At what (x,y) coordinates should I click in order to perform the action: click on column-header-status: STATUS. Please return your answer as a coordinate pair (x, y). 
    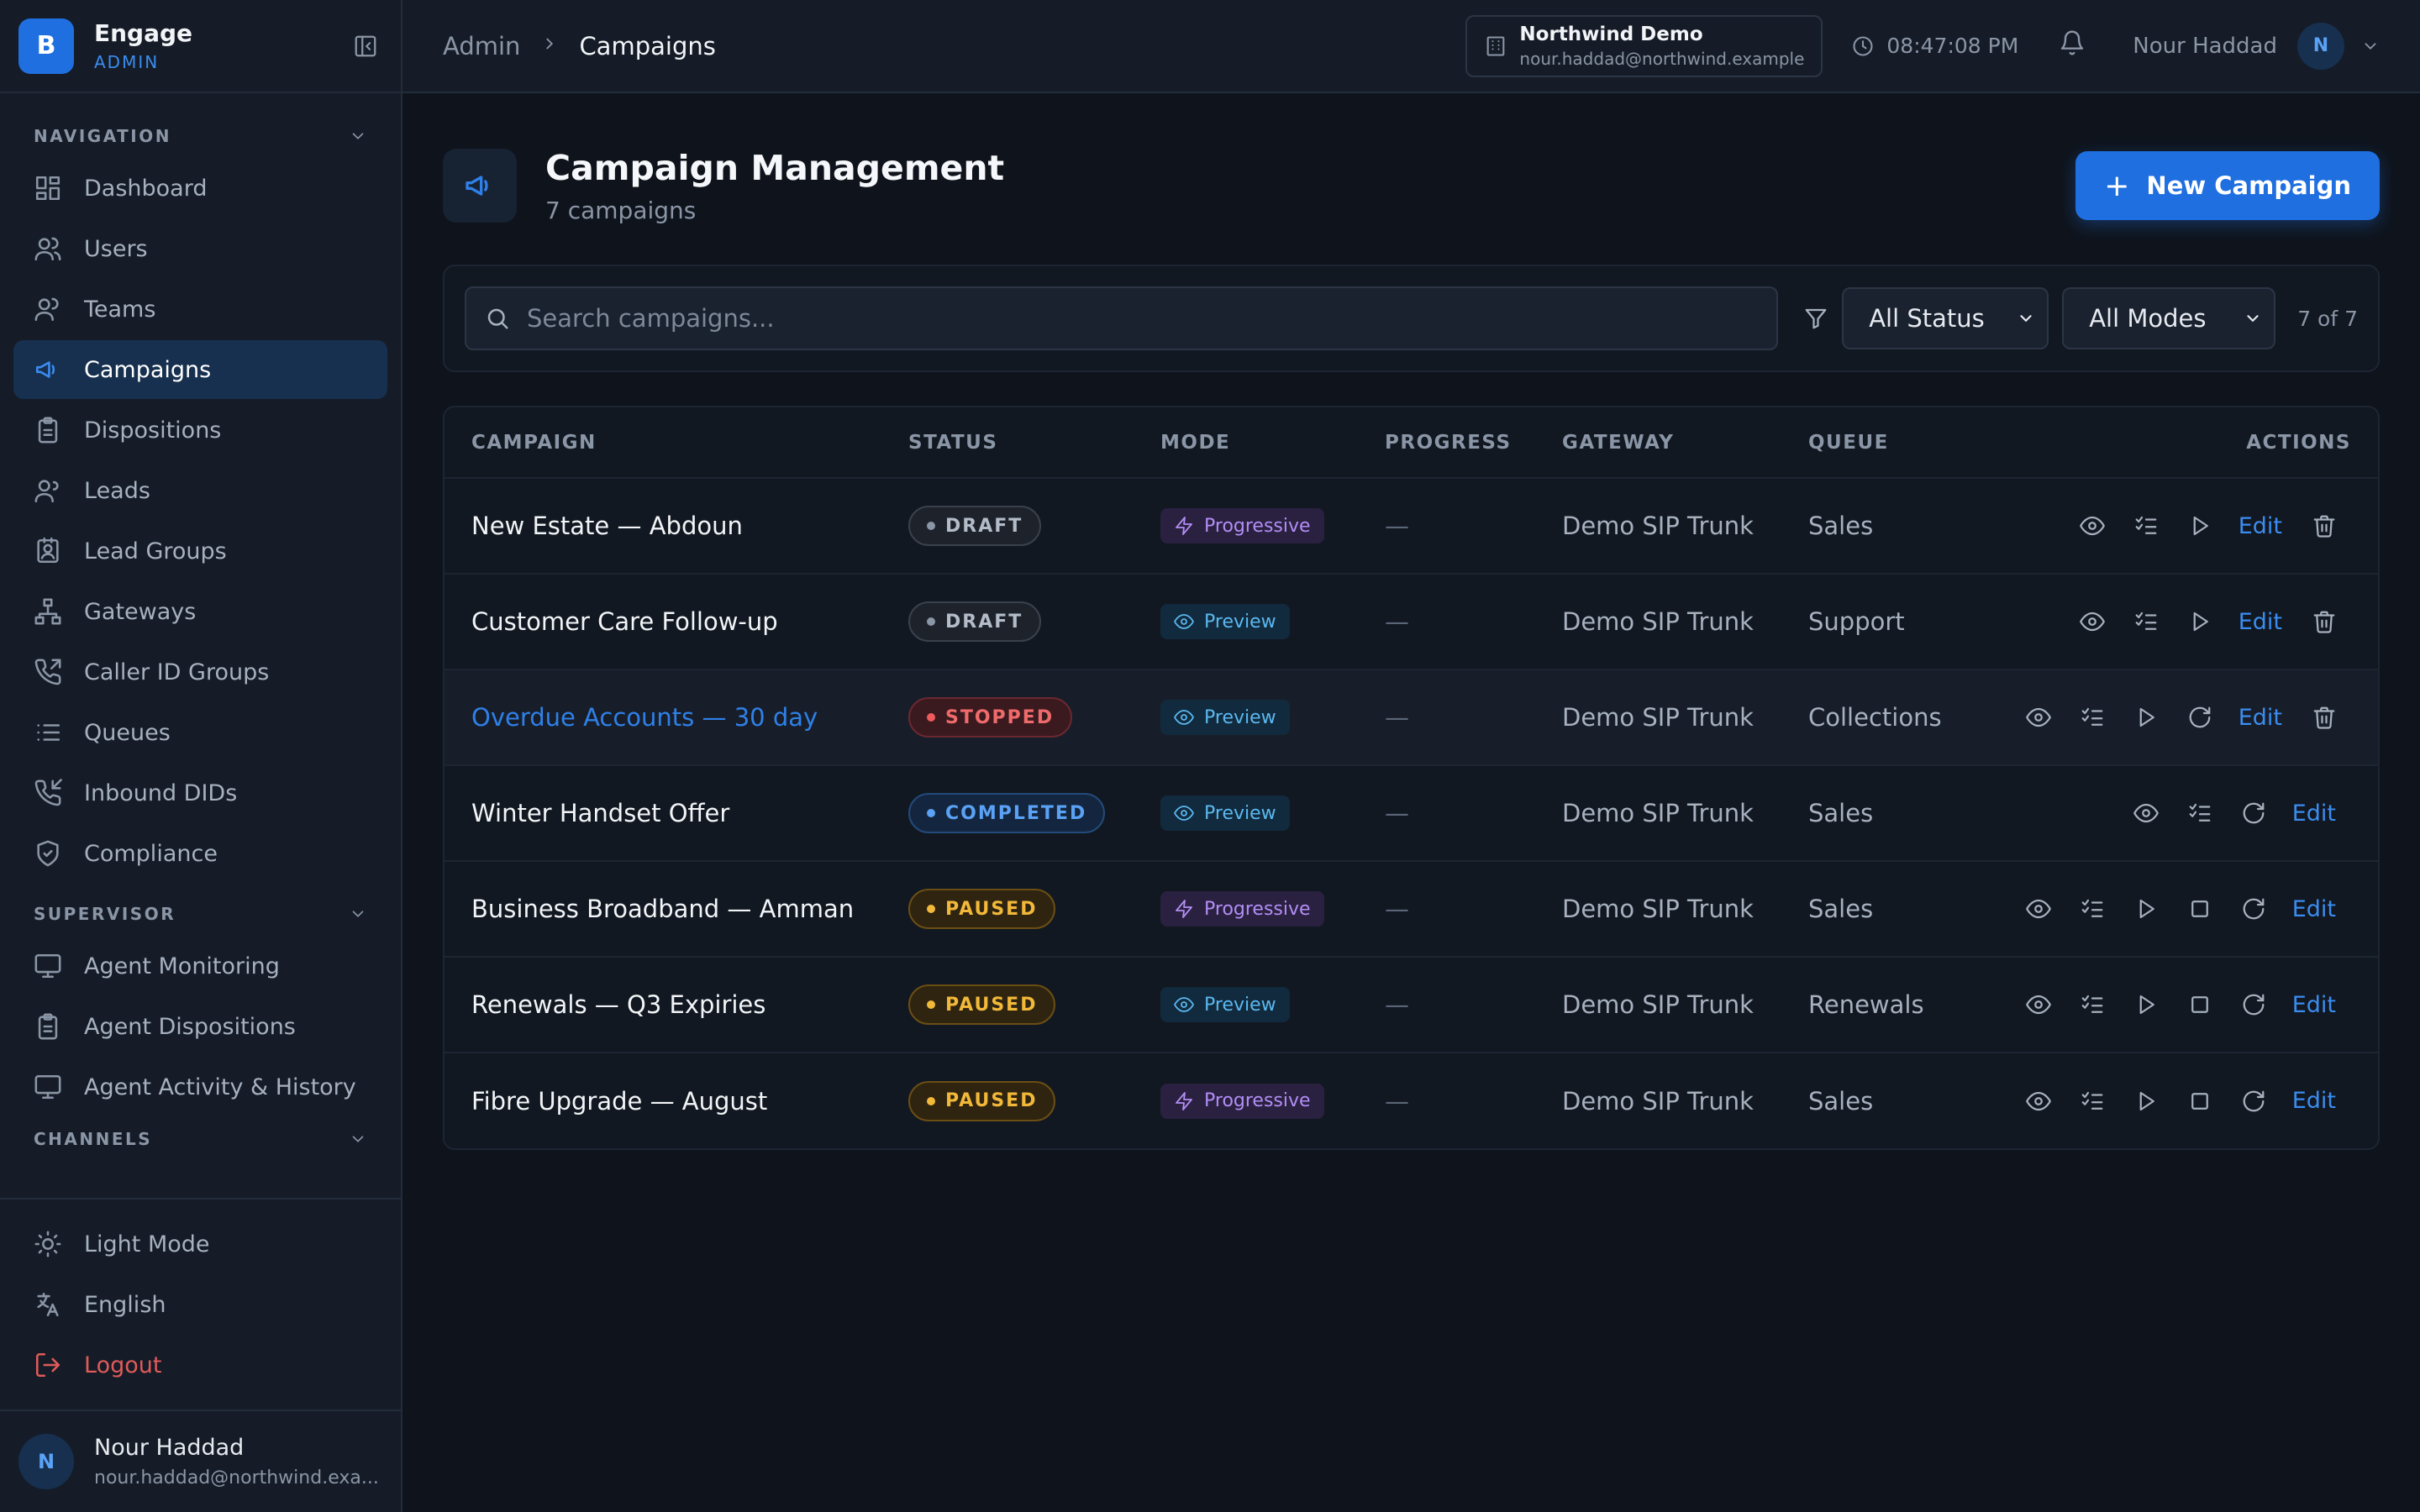
    Looking at the image, I should click on (1007, 443).